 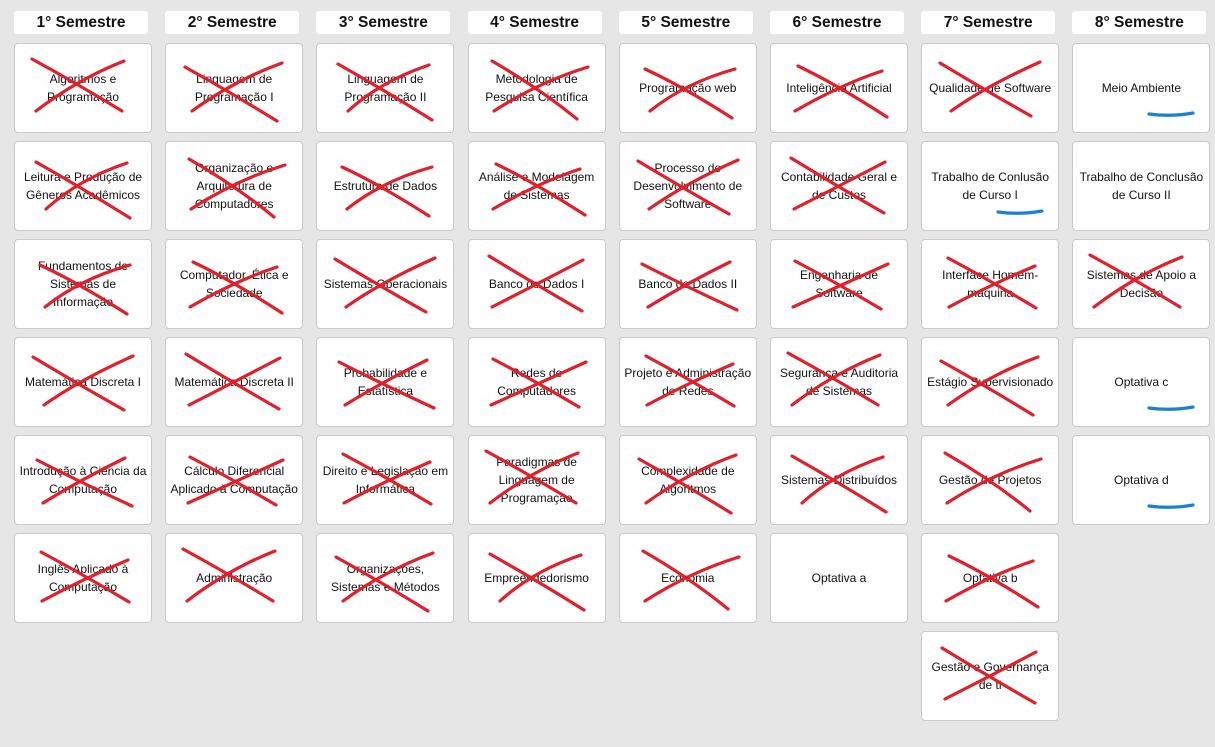 I want to click on course-name: Qualidade de Software, so click(x=990, y=88).